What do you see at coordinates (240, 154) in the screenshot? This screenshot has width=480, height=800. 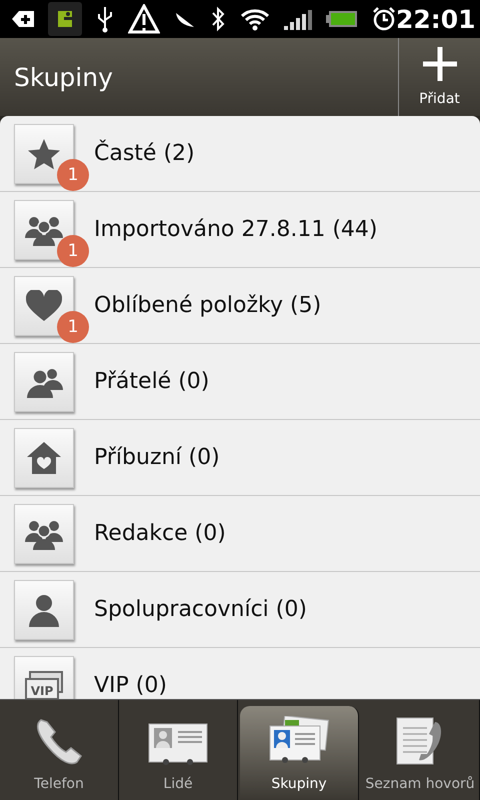 I see `group-row: 1 Časté (2)` at bounding box center [240, 154].